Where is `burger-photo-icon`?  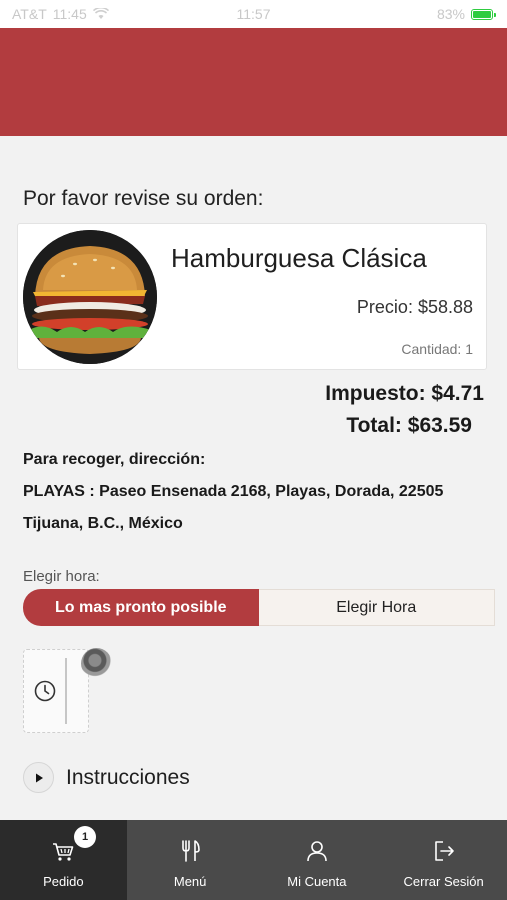
burger-photo-icon is located at coordinates (90, 297).